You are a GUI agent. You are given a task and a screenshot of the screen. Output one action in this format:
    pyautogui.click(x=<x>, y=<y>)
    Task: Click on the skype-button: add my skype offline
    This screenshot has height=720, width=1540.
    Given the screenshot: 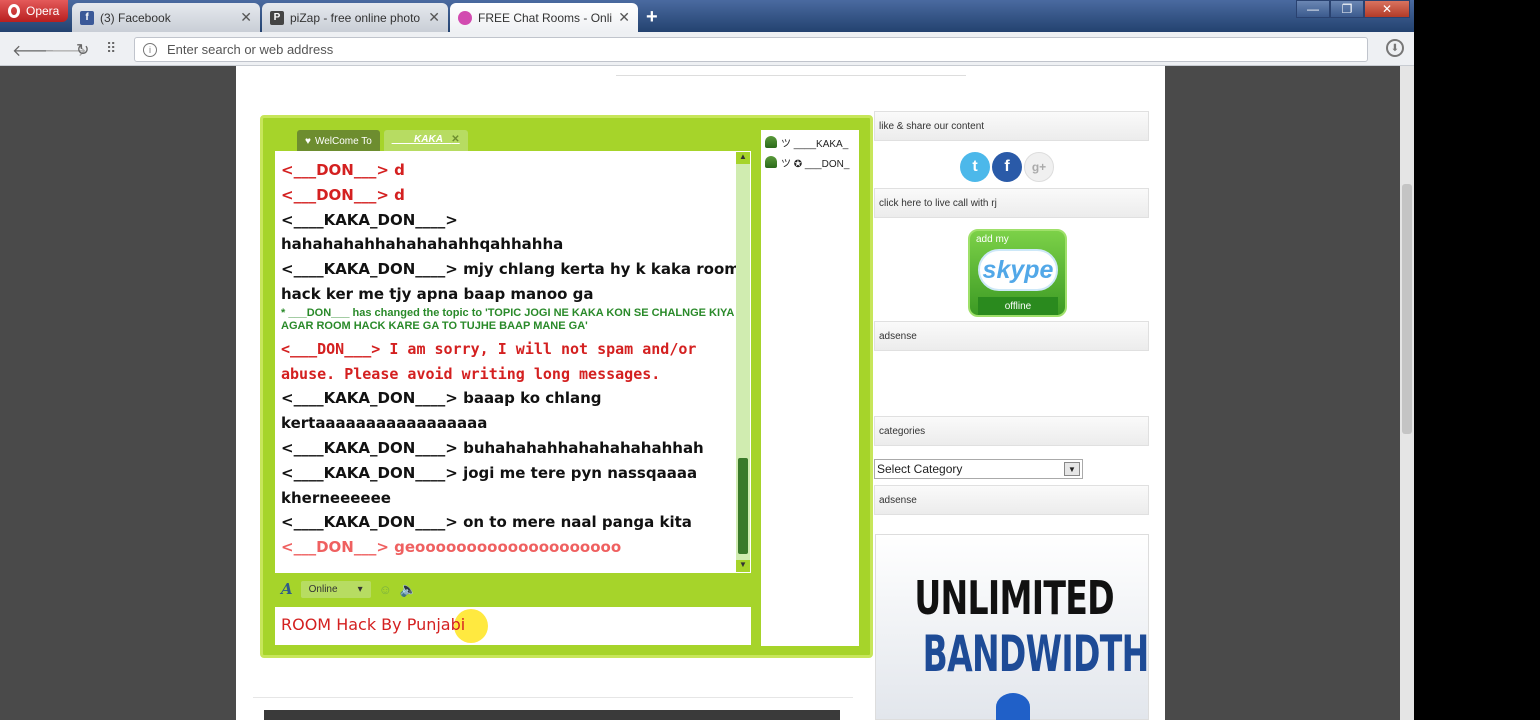 What is the action you would take?
    pyautogui.click(x=1017, y=273)
    